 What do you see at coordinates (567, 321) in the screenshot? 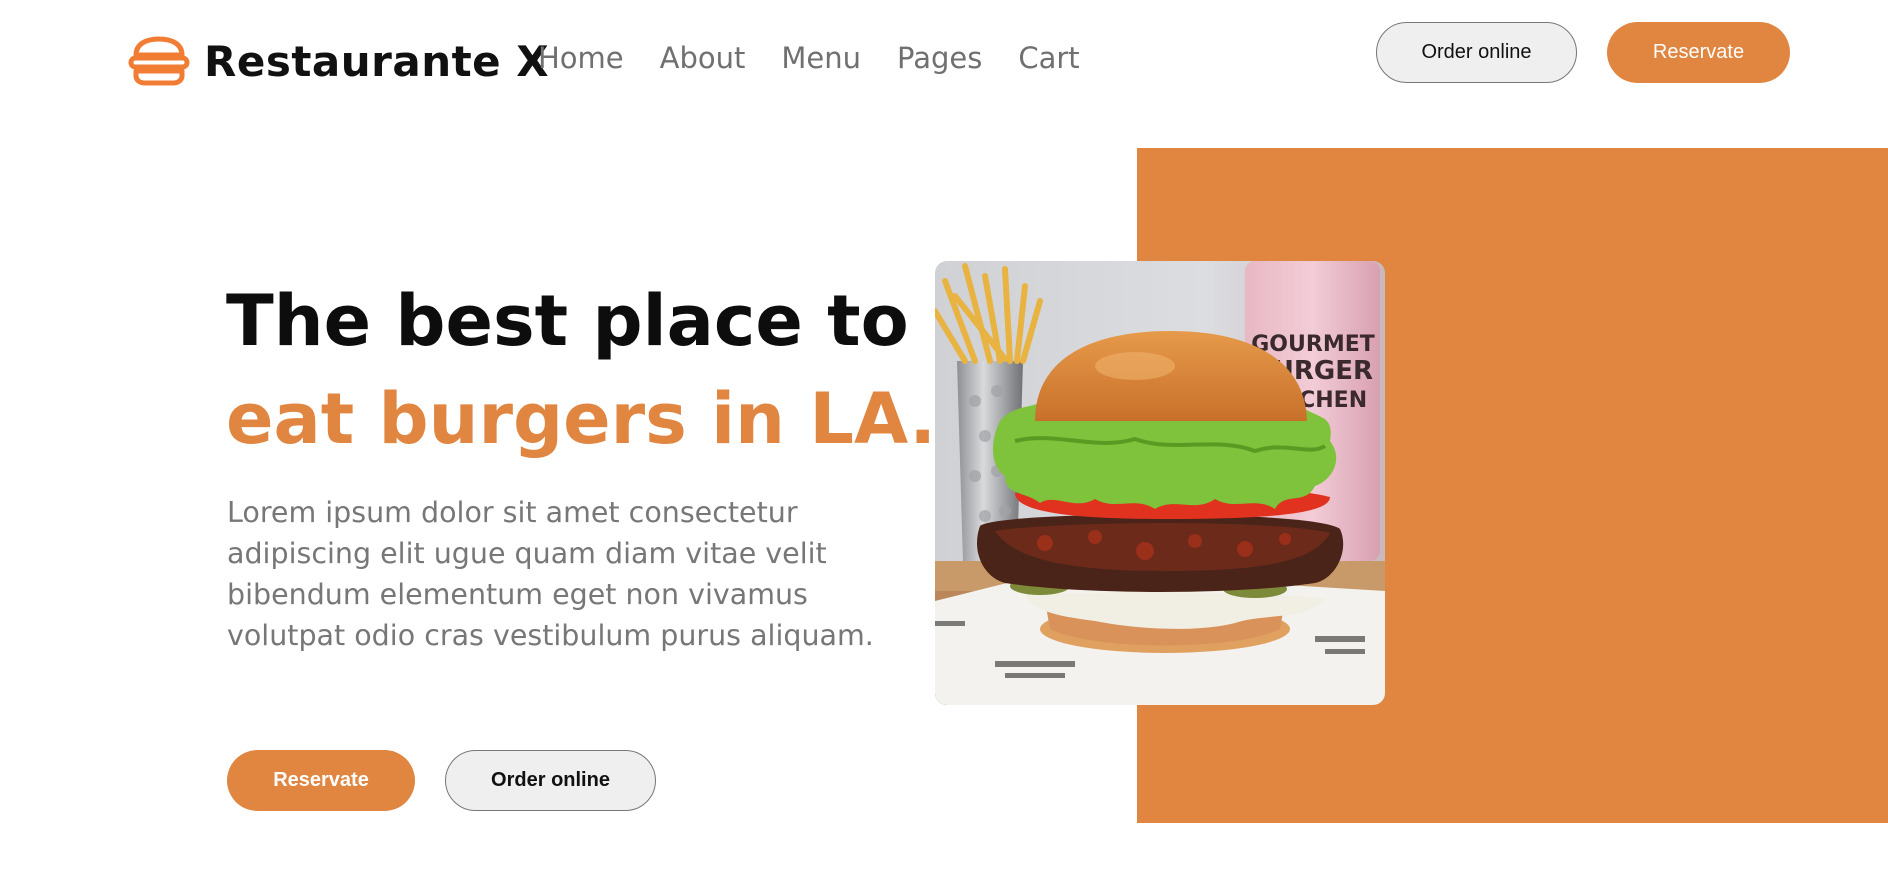
I see `hero-title-line1: The best place to` at bounding box center [567, 321].